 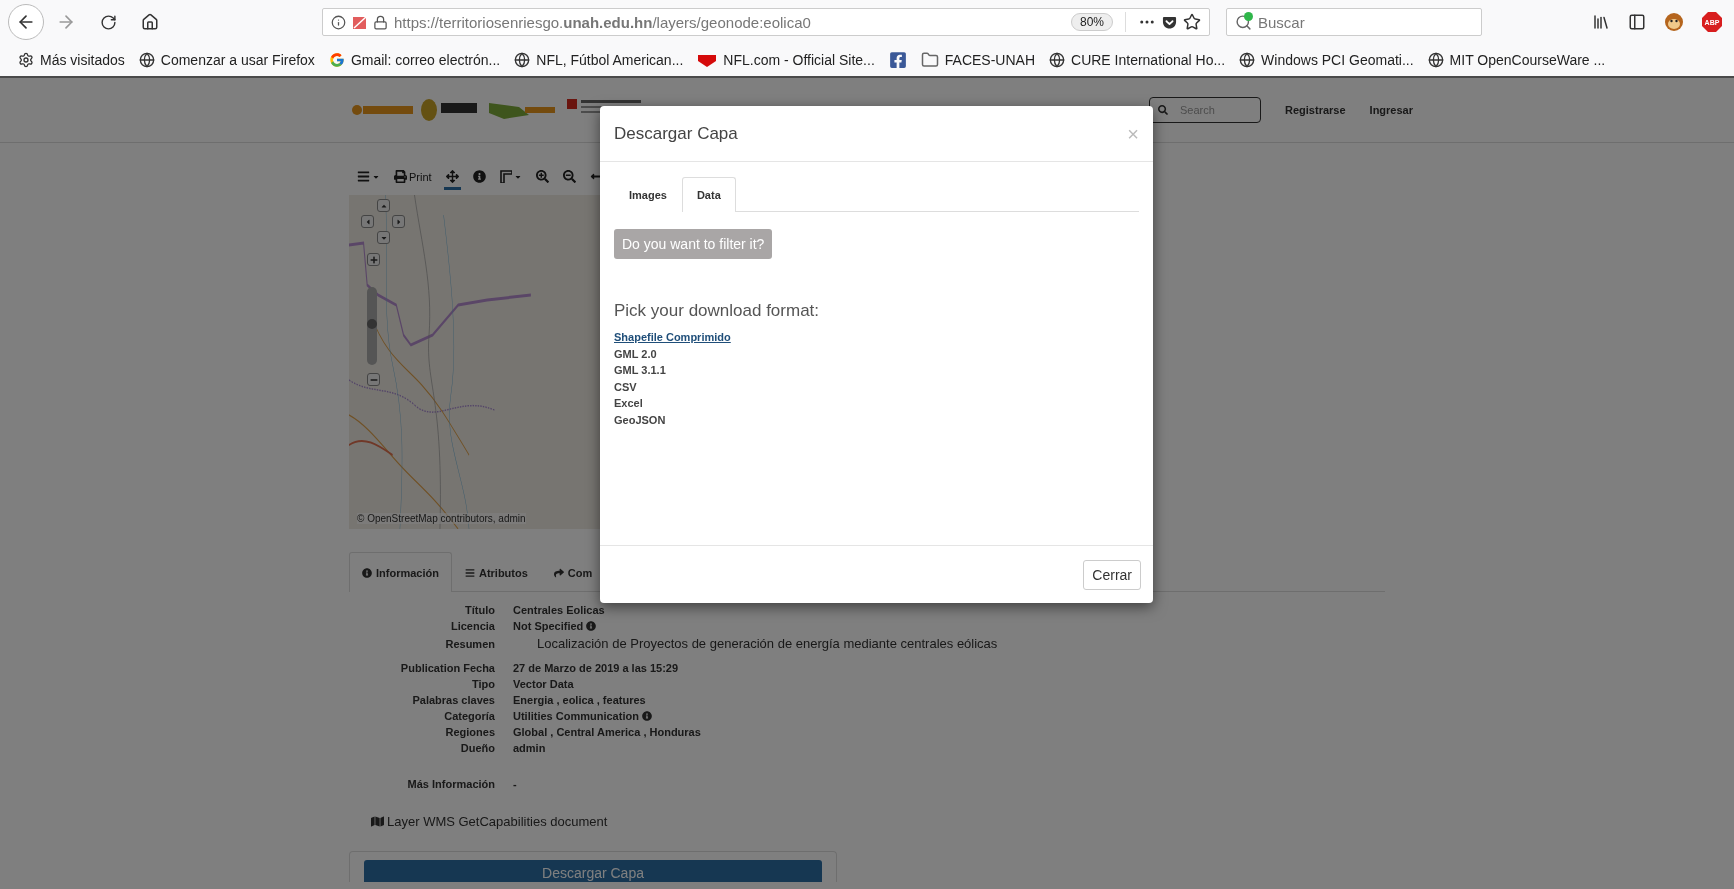 I want to click on detail-label: Regiones, so click(x=469, y=732).